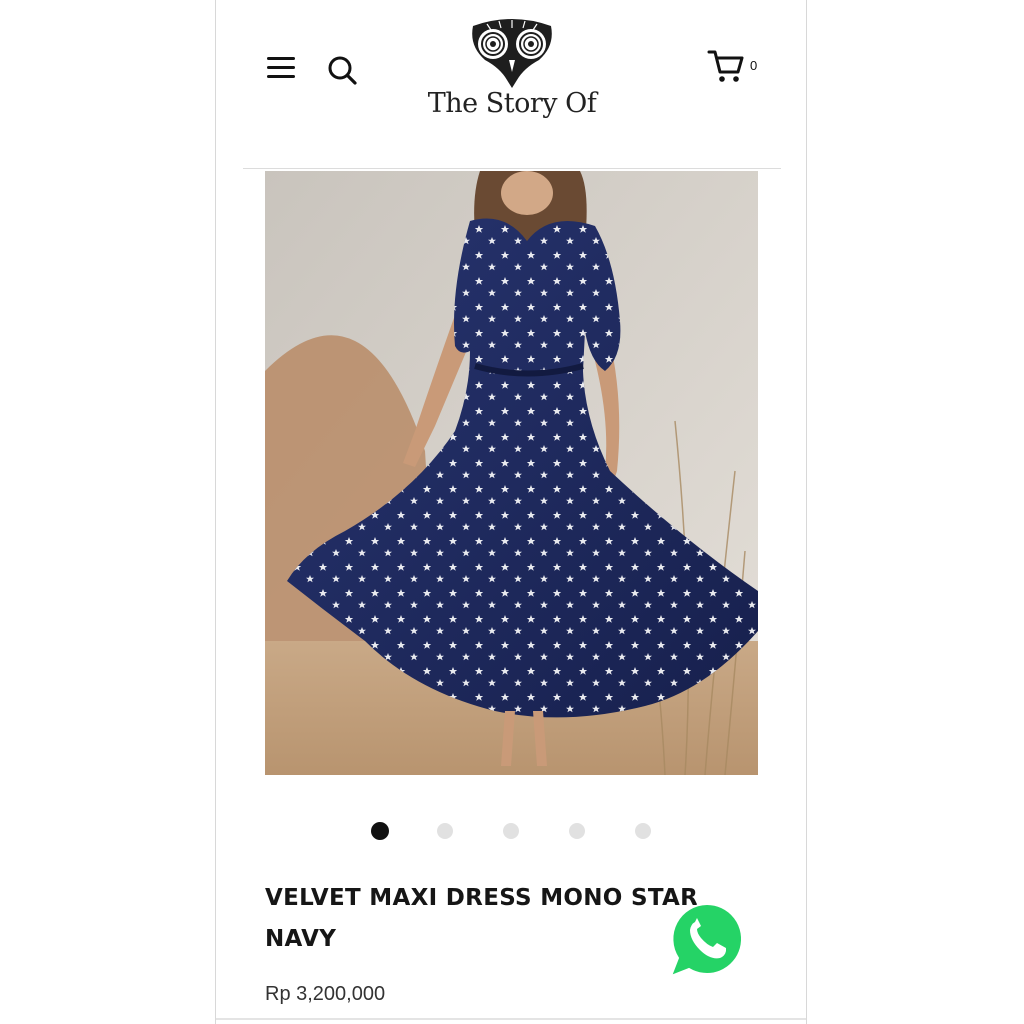 The width and height of the screenshot is (1024, 1024). I want to click on image-carousel-dots, so click(516, 831).